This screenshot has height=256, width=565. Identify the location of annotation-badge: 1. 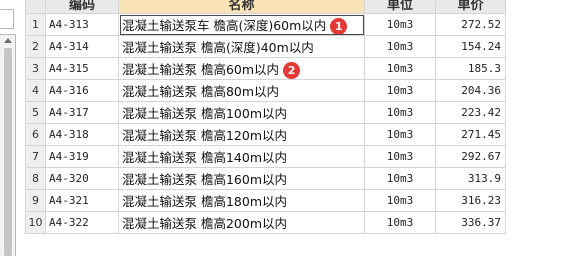
(339, 26).